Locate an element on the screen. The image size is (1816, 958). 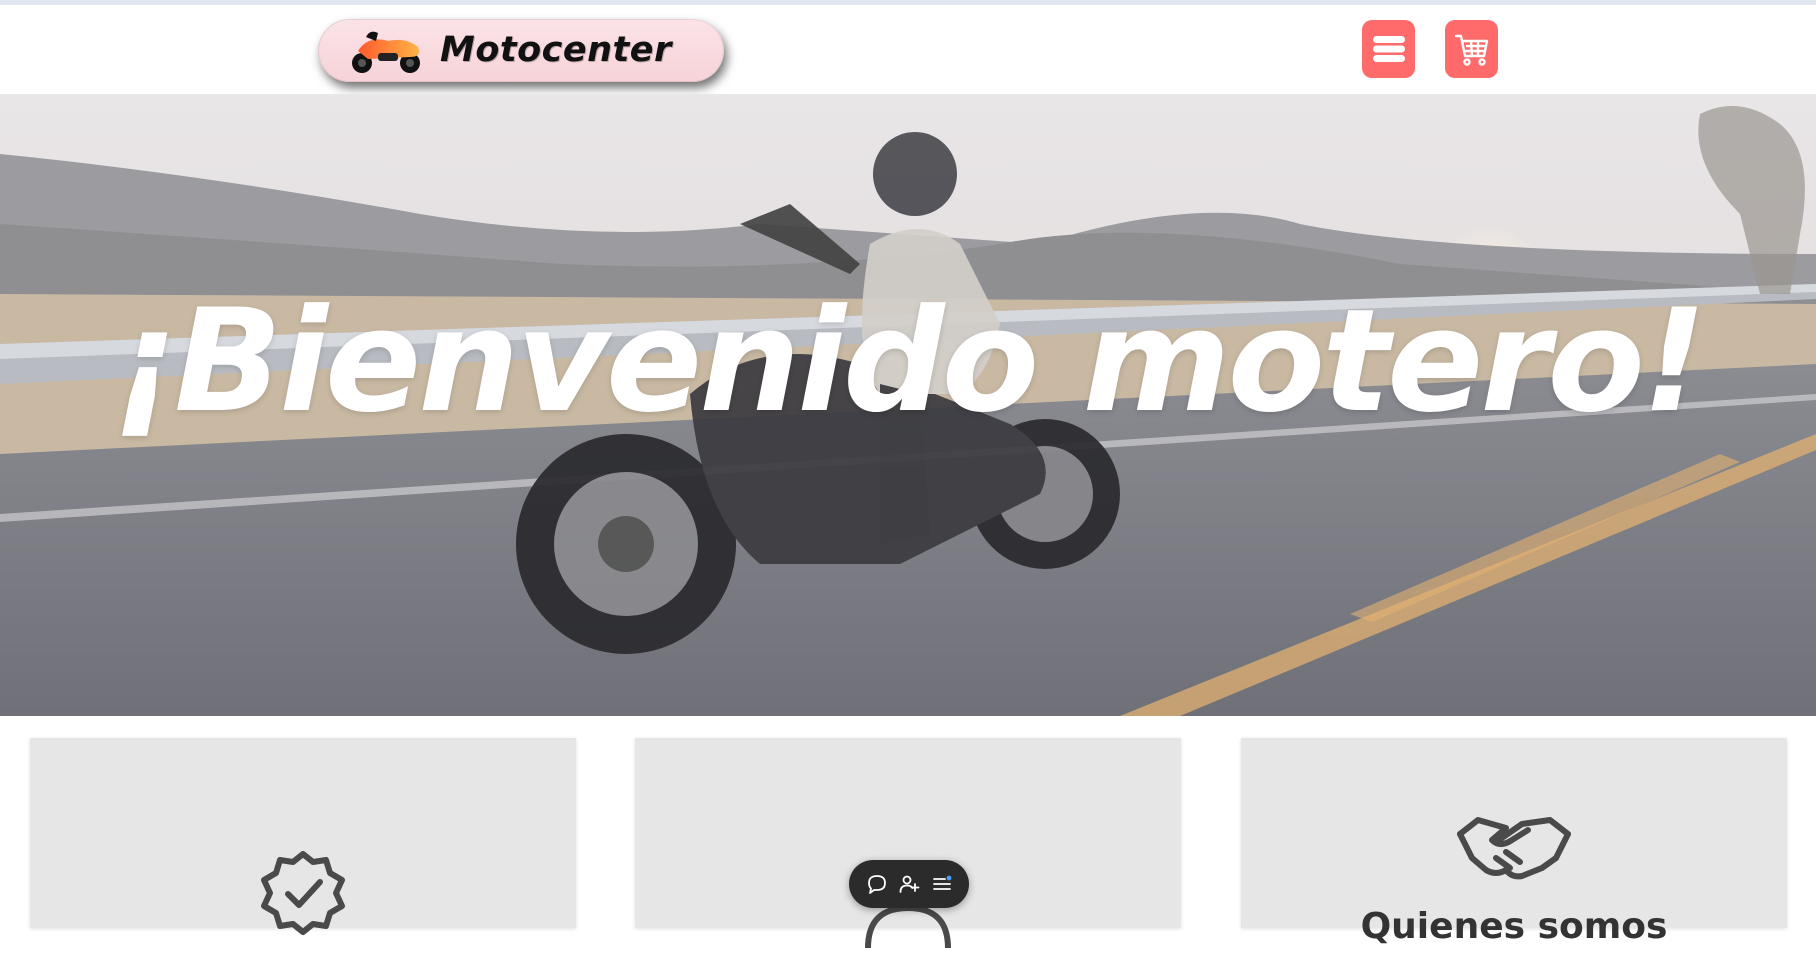
chat-button is located at coordinates (877, 884).